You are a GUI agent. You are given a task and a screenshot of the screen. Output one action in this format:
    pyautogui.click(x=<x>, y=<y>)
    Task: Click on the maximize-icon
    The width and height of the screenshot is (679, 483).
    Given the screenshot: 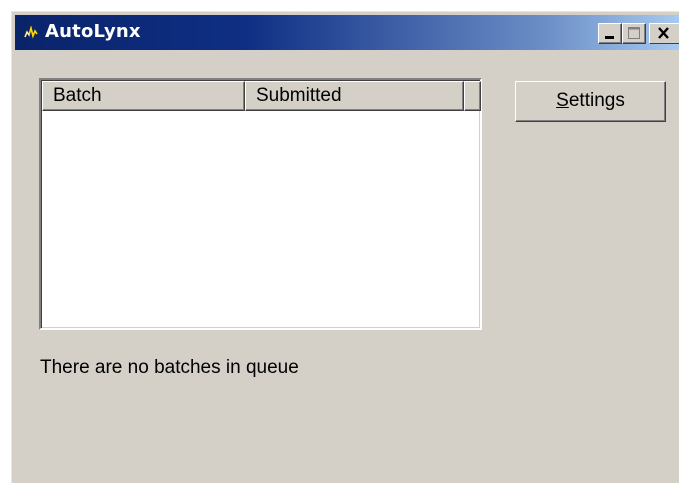 What is the action you would take?
    pyautogui.click(x=634, y=33)
    